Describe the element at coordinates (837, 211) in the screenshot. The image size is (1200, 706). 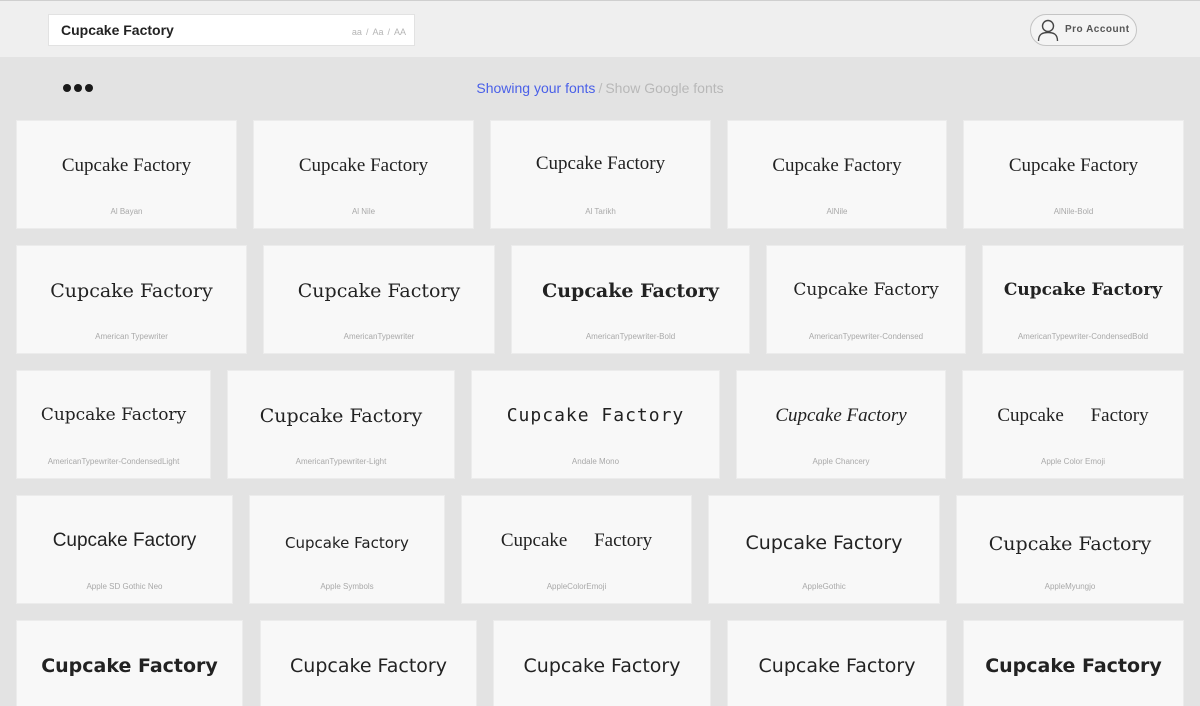
I see `font-name: AlNile` at that location.